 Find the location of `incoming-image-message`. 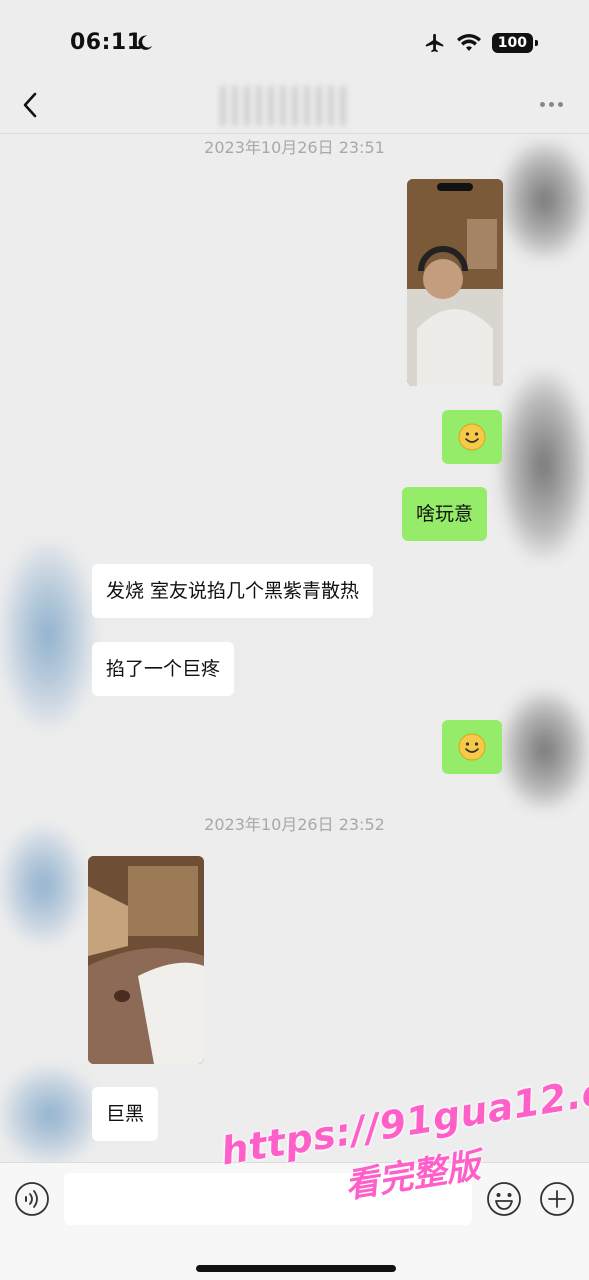

incoming-image-message is located at coordinates (146, 960).